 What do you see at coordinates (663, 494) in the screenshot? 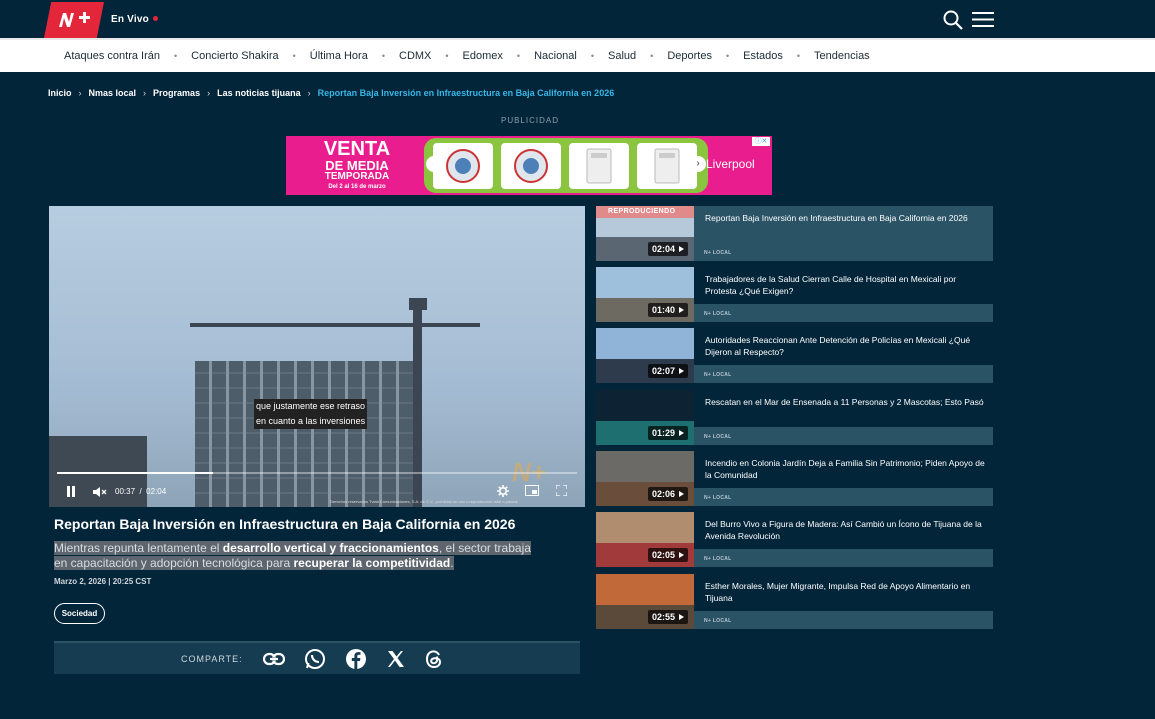
I see `duration-text: 02:06` at bounding box center [663, 494].